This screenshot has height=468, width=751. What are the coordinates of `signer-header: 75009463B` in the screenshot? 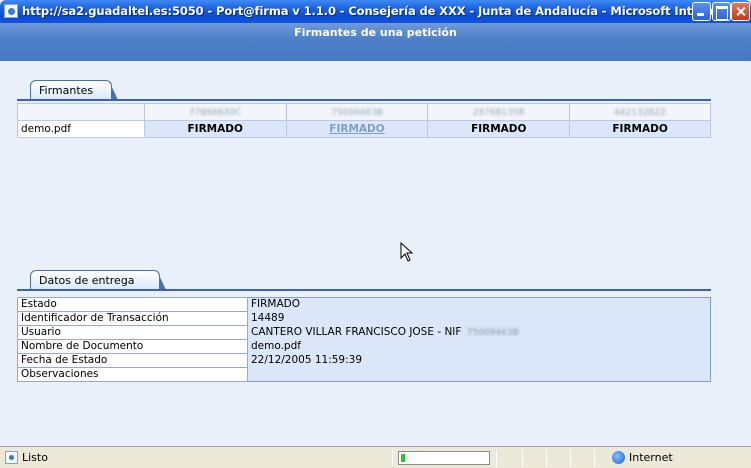 It's located at (357, 112).